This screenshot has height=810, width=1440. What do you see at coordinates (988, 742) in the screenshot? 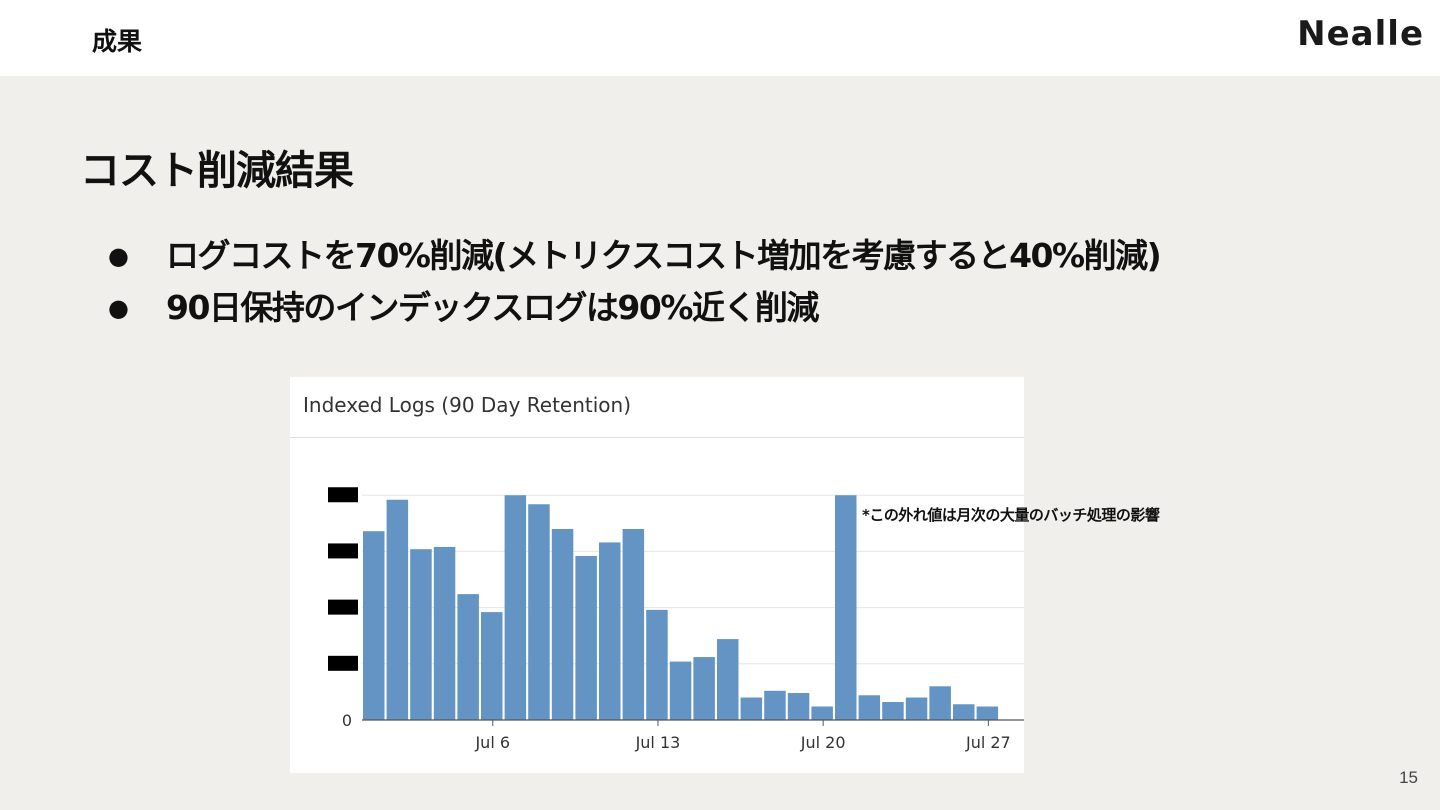
I see `x-tick-label: Jul 27` at bounding box center [988, 742].